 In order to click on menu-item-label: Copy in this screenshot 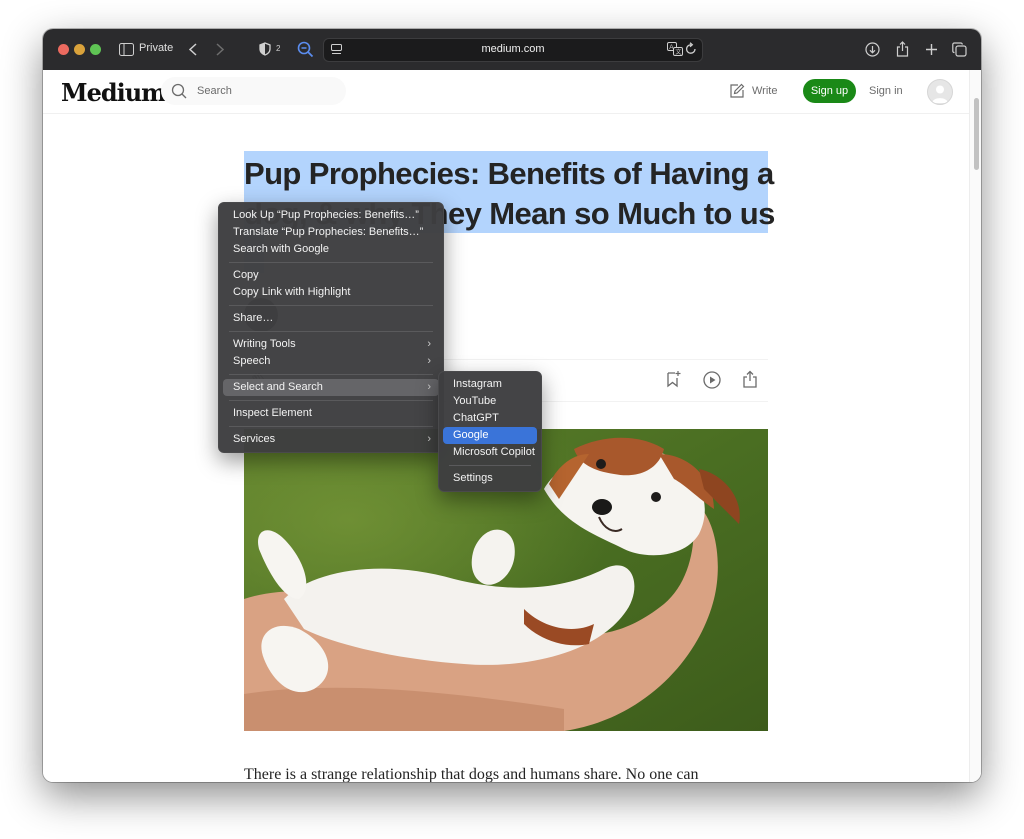, I will do `click(246, 275)`.